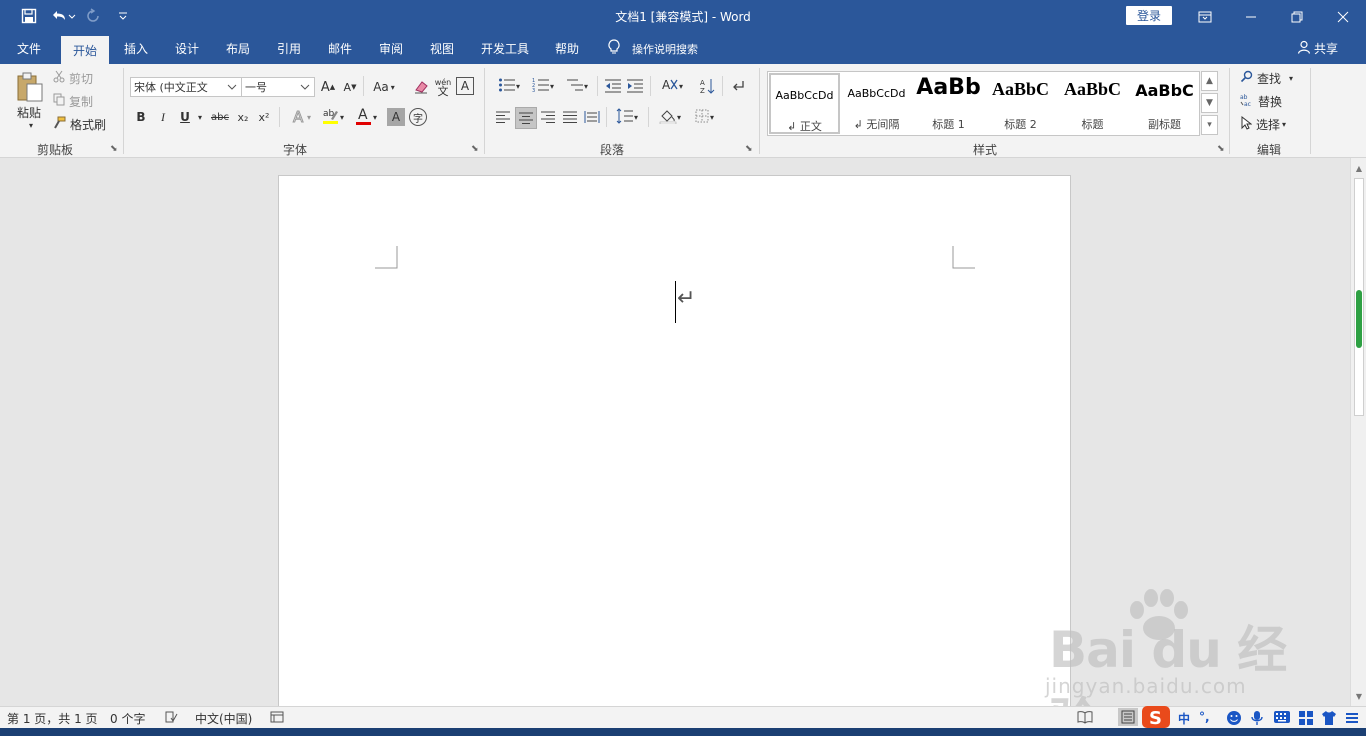  I want to click on lightbulb-icon, so click(614, 48).